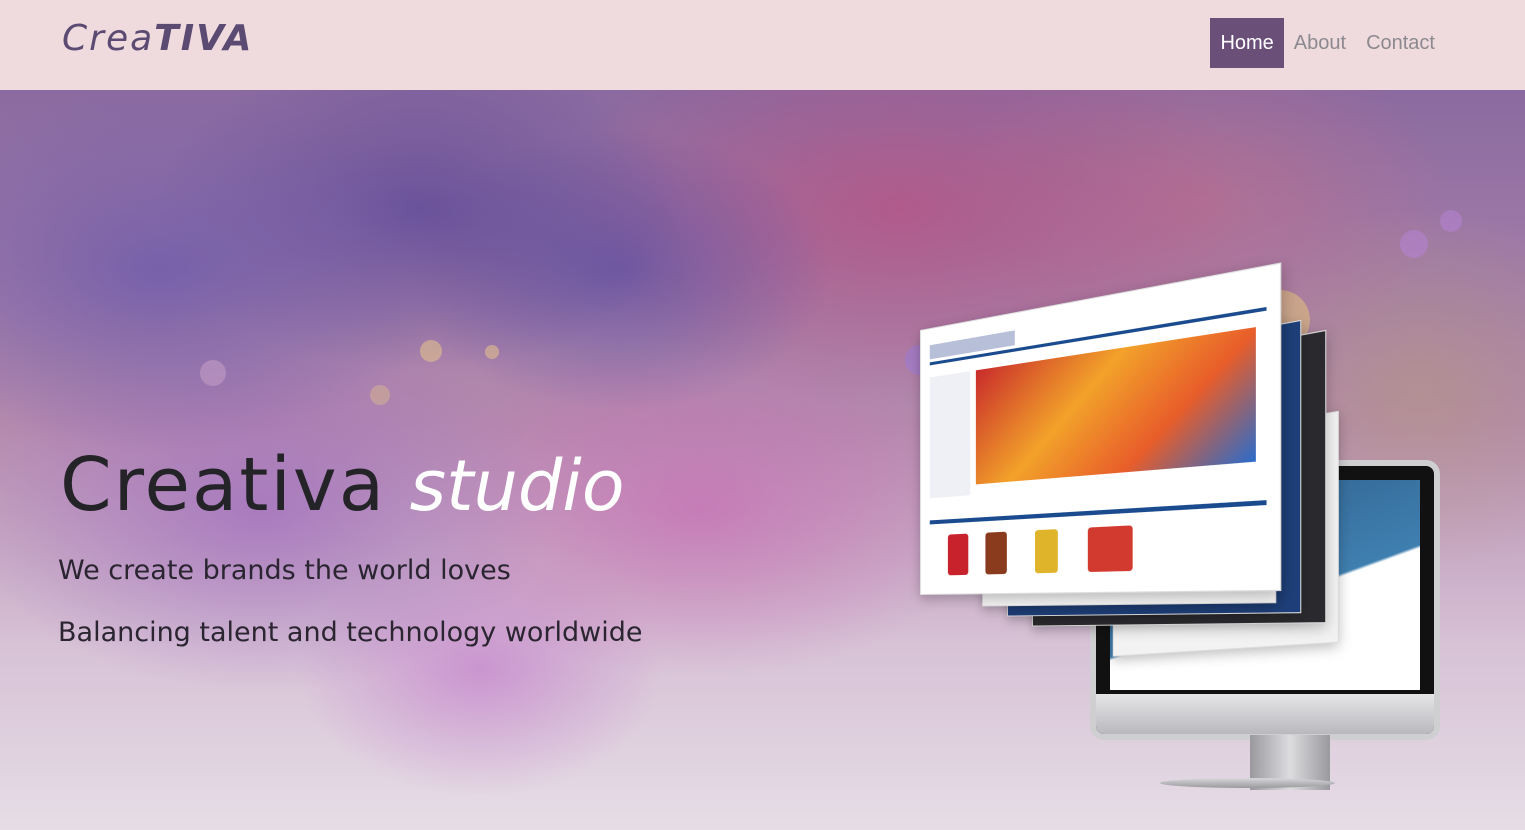 The width and height of the screenshot is (1525, 830). Describe the element at coordinates (1265, 714) in the screenshot. I see `monitor-chin` at that location.